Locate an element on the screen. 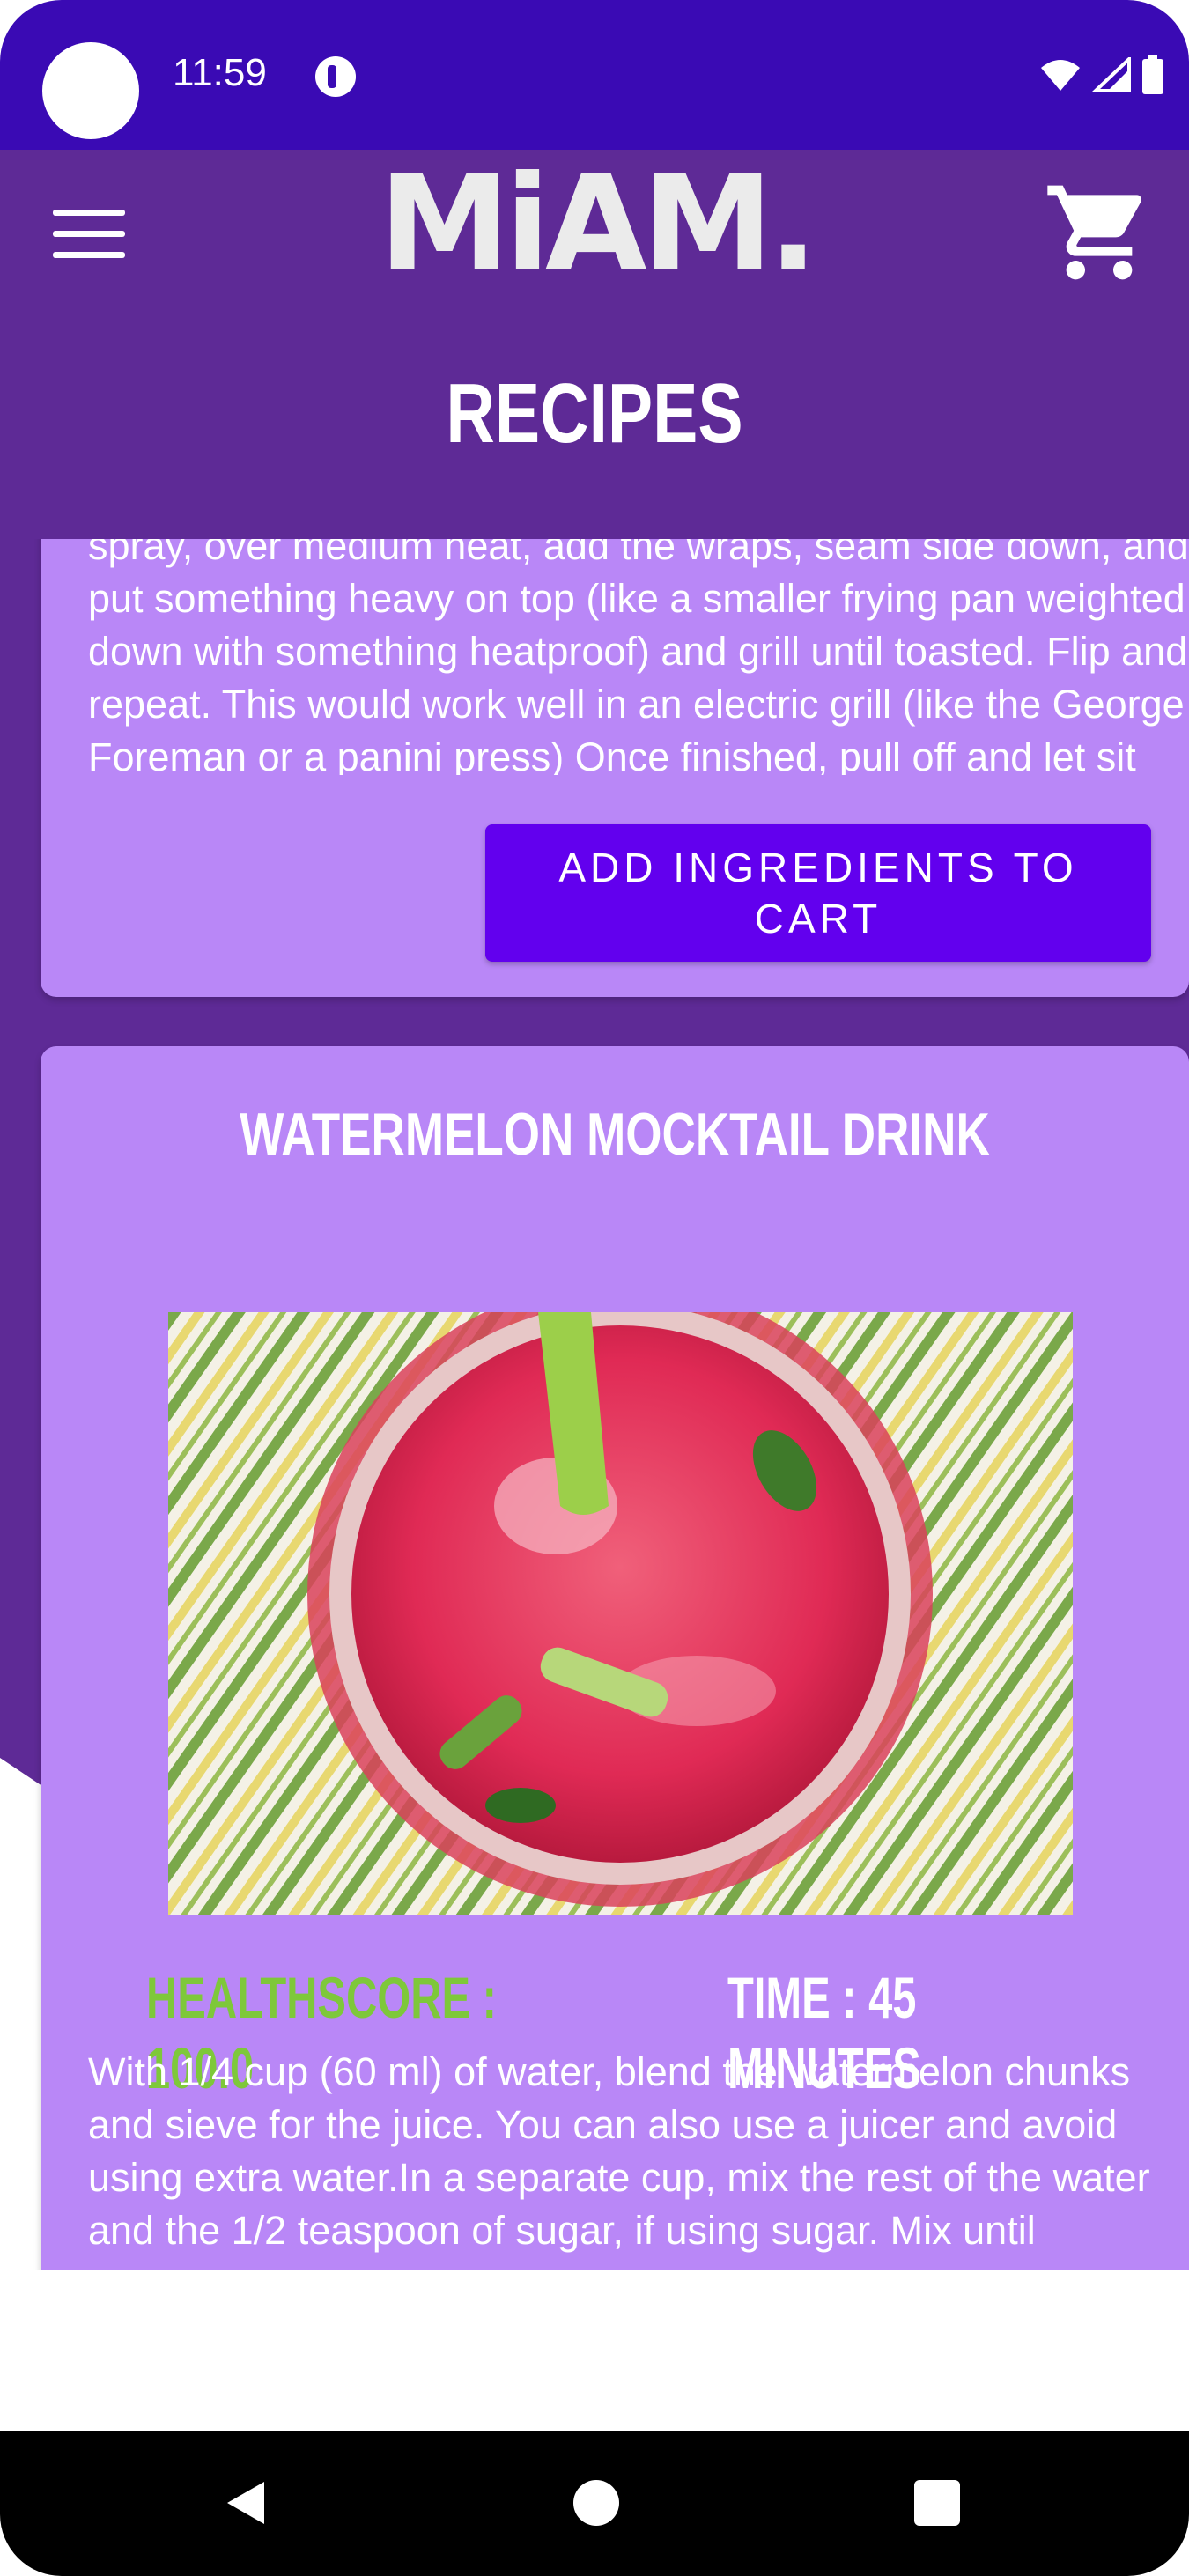 The image size is (1189, 2576). hamburger-menu-icon is located at coordinates (89, 236).